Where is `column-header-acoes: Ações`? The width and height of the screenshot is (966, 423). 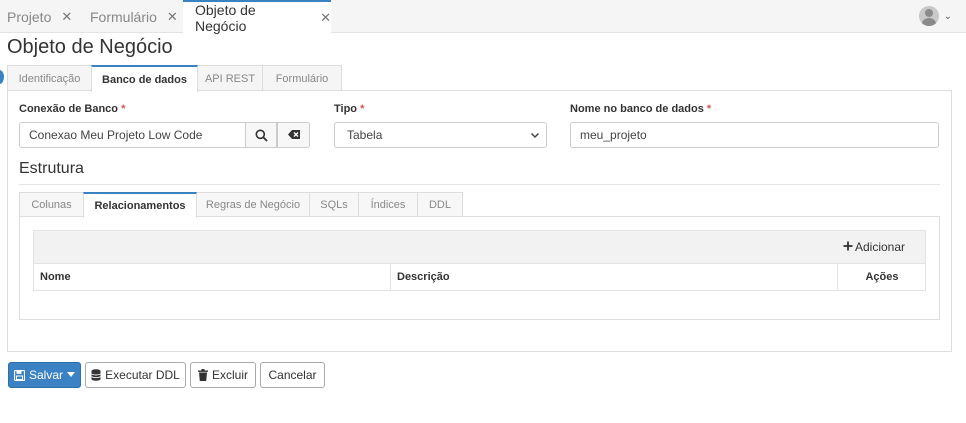
column-header-acoes: Ações is located at coordinates (882, 277).